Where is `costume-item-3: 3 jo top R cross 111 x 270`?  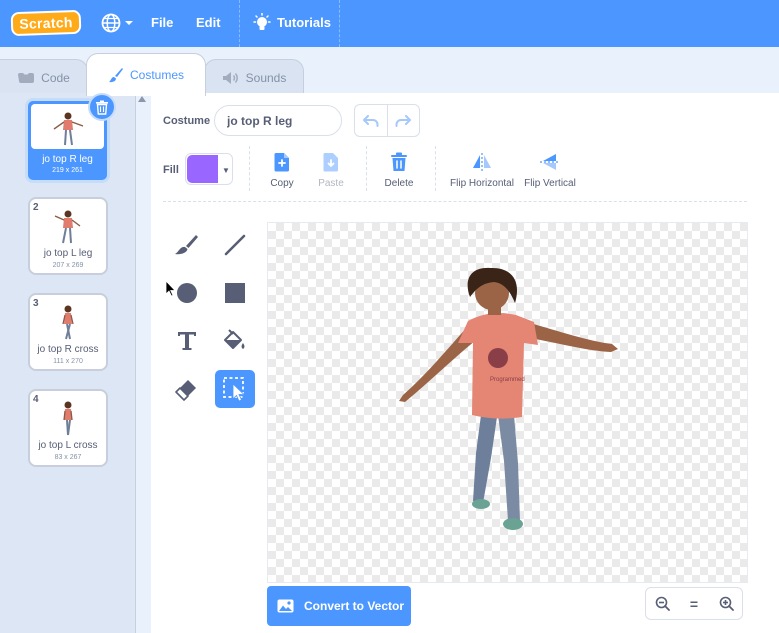 costume-item-3: 3 jo top R cross 111 x 270 is located at coordinates (68, 332).